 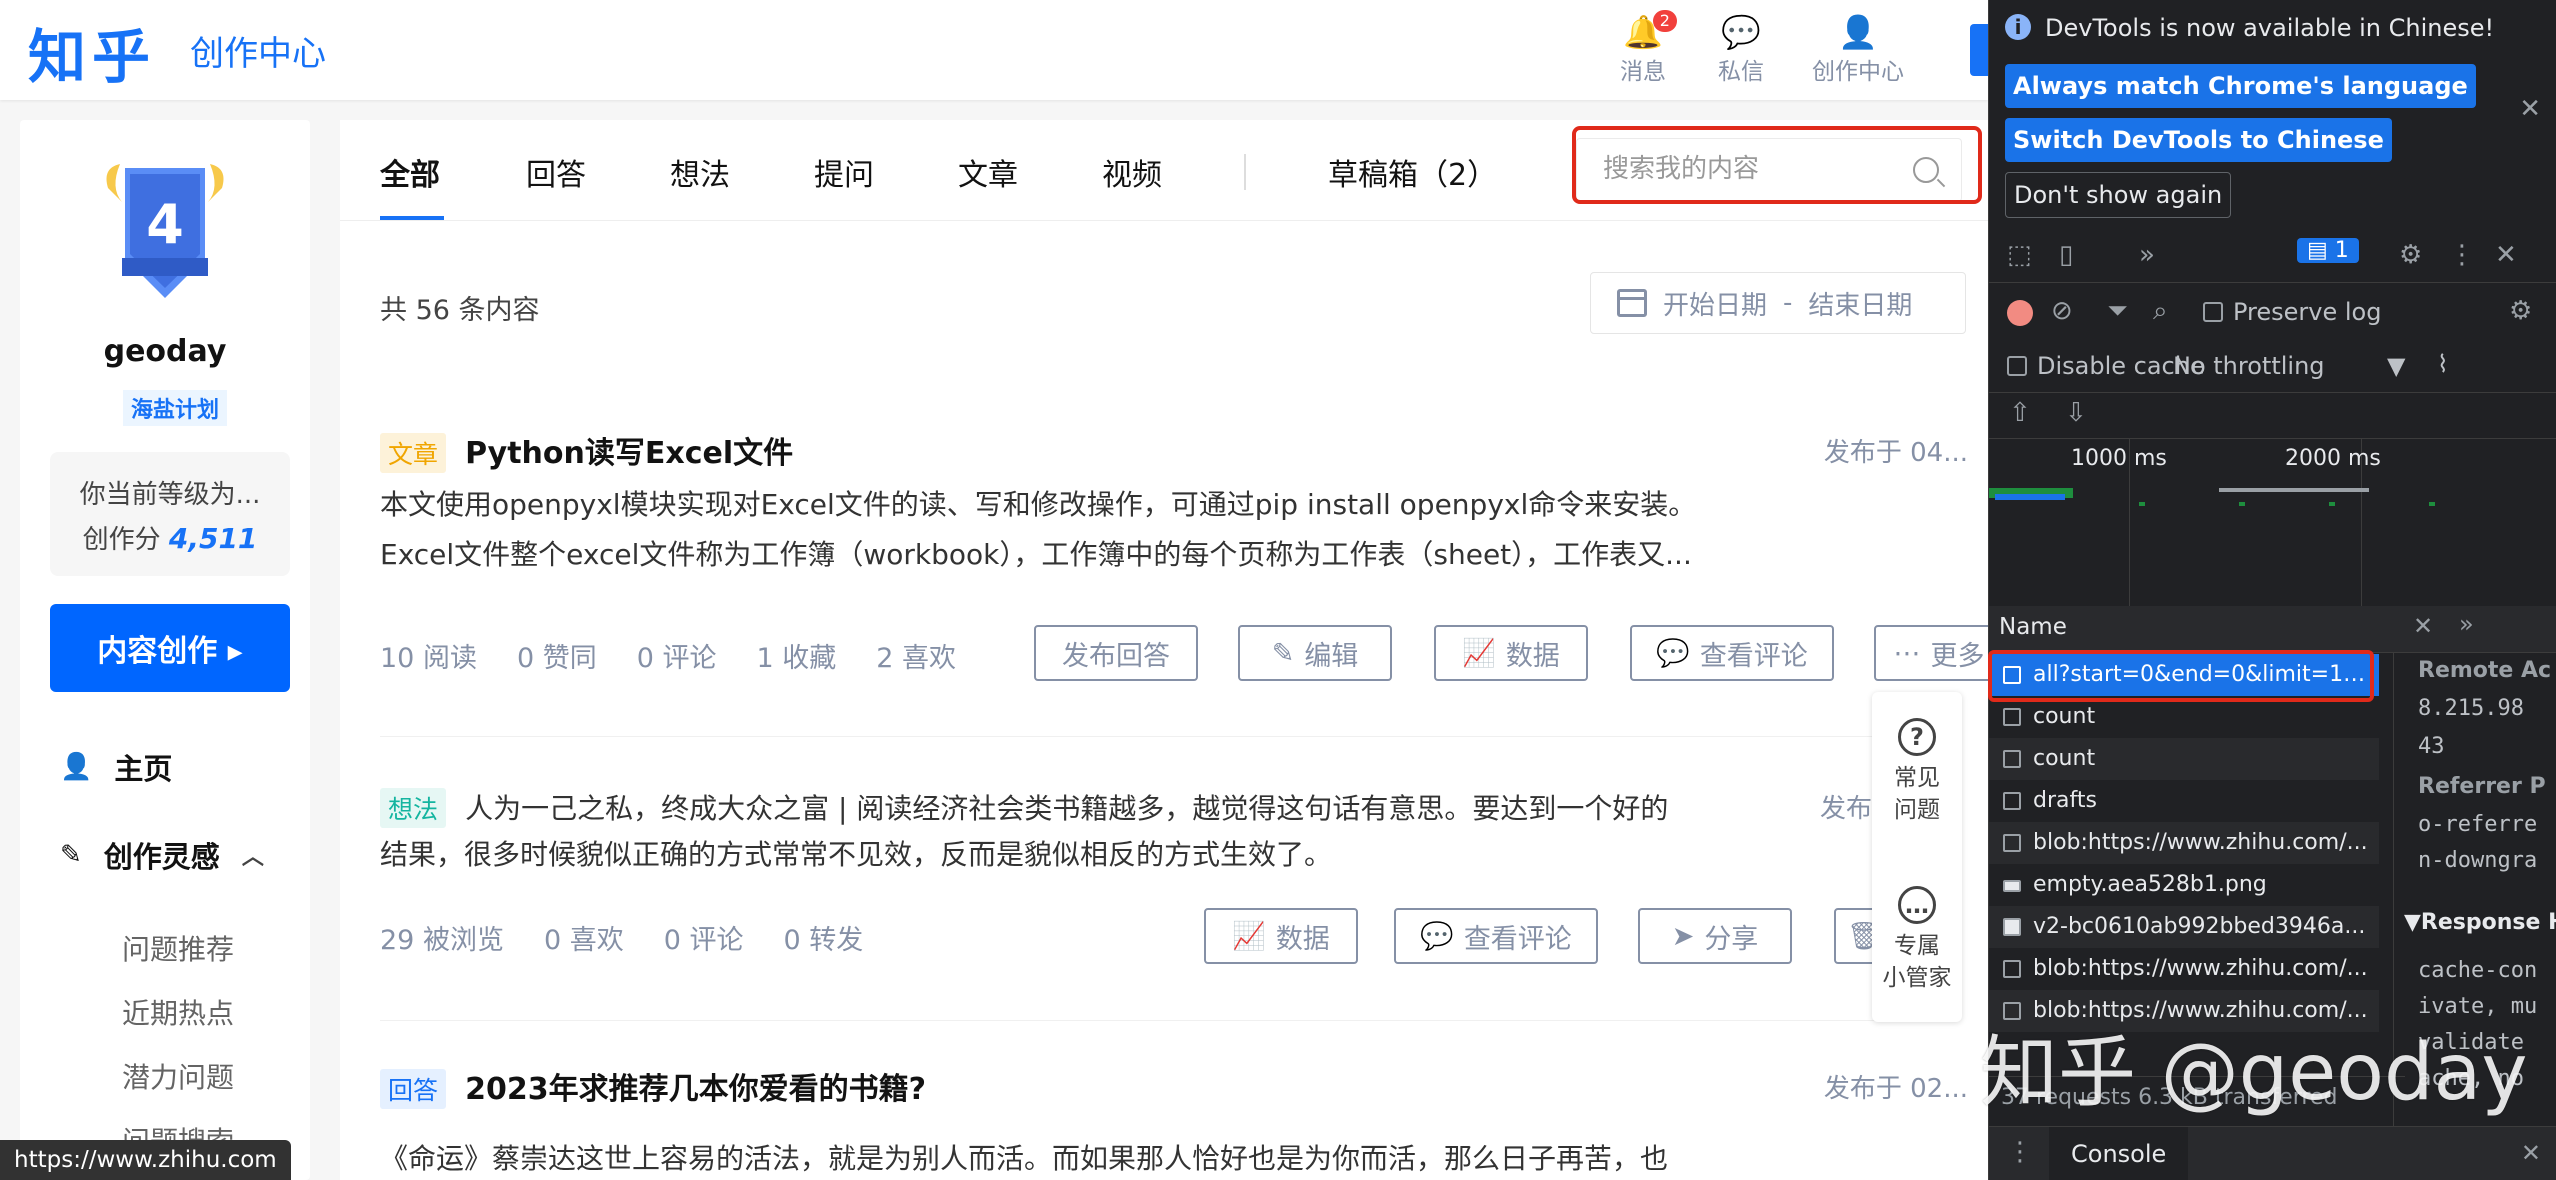 I want to click on switch-chinese-button: Switch DevTools to Chinese, so click(x=2198, y=140).